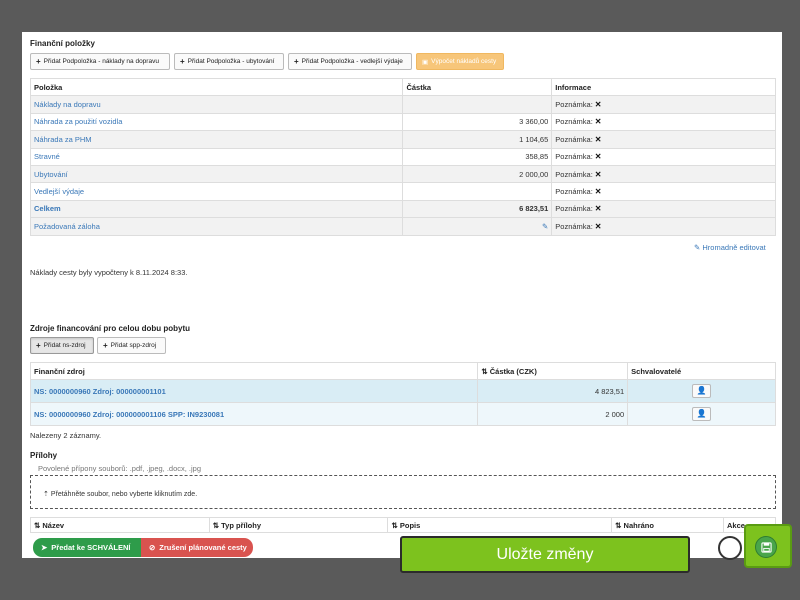  Describe the element at coordinates (553, 391) in the screenshot. I see `funding-amount: 4 823,51` at that location.